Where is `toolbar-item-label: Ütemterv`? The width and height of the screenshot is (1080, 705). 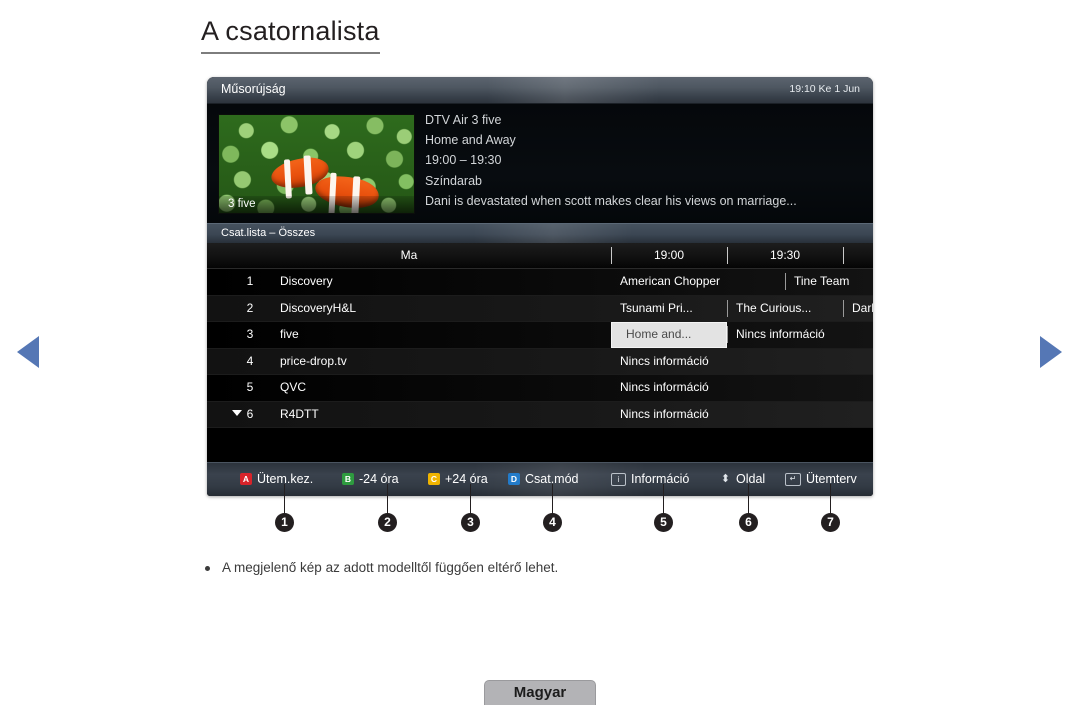
toolbar-item-label: Ütemterv is located at coordinates (831, 479).